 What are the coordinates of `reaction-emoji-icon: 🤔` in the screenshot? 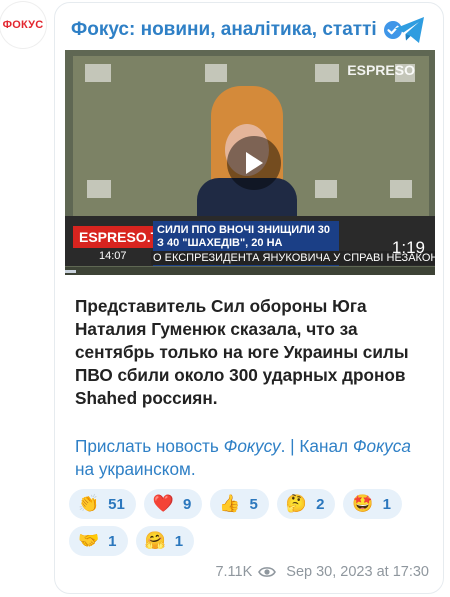 It's located at (296, 504).